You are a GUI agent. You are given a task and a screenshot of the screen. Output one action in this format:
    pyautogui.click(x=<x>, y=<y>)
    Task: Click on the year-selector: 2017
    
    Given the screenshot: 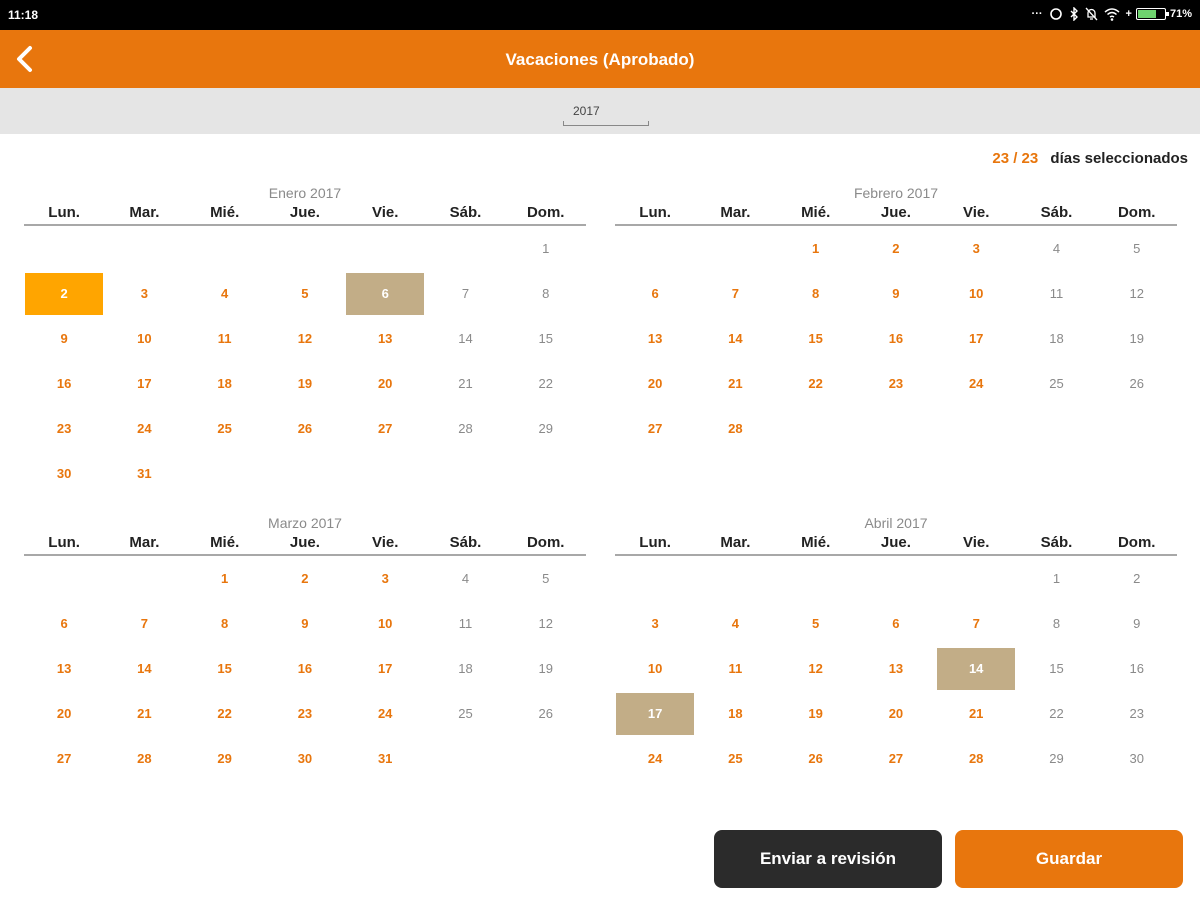 What is the action you would take?
    pyautogui.click(x=606, y=115)
    